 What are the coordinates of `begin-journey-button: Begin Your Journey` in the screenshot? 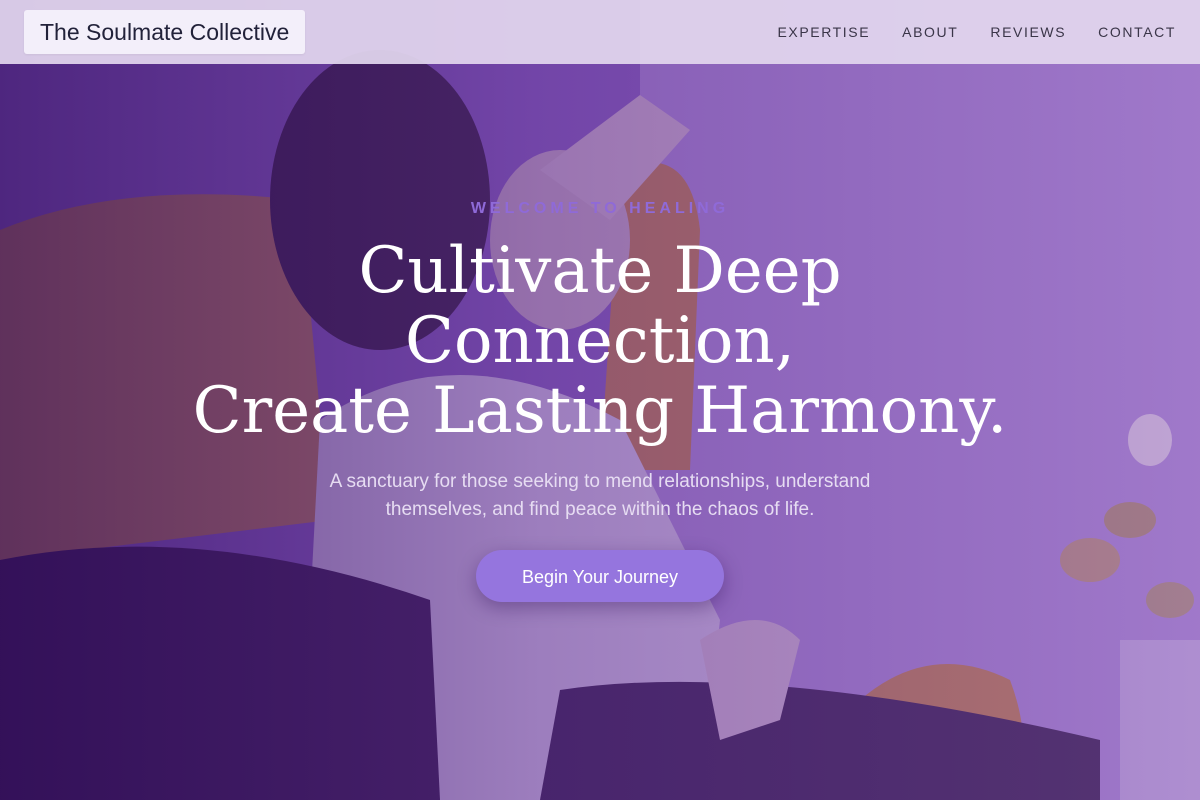 It's located at (600, 576).